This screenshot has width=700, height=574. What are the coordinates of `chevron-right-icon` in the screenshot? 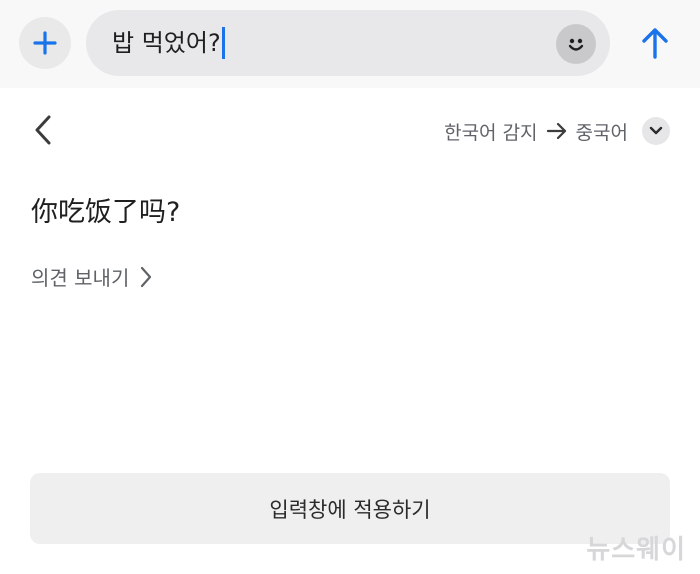 It's located at (146, 277).